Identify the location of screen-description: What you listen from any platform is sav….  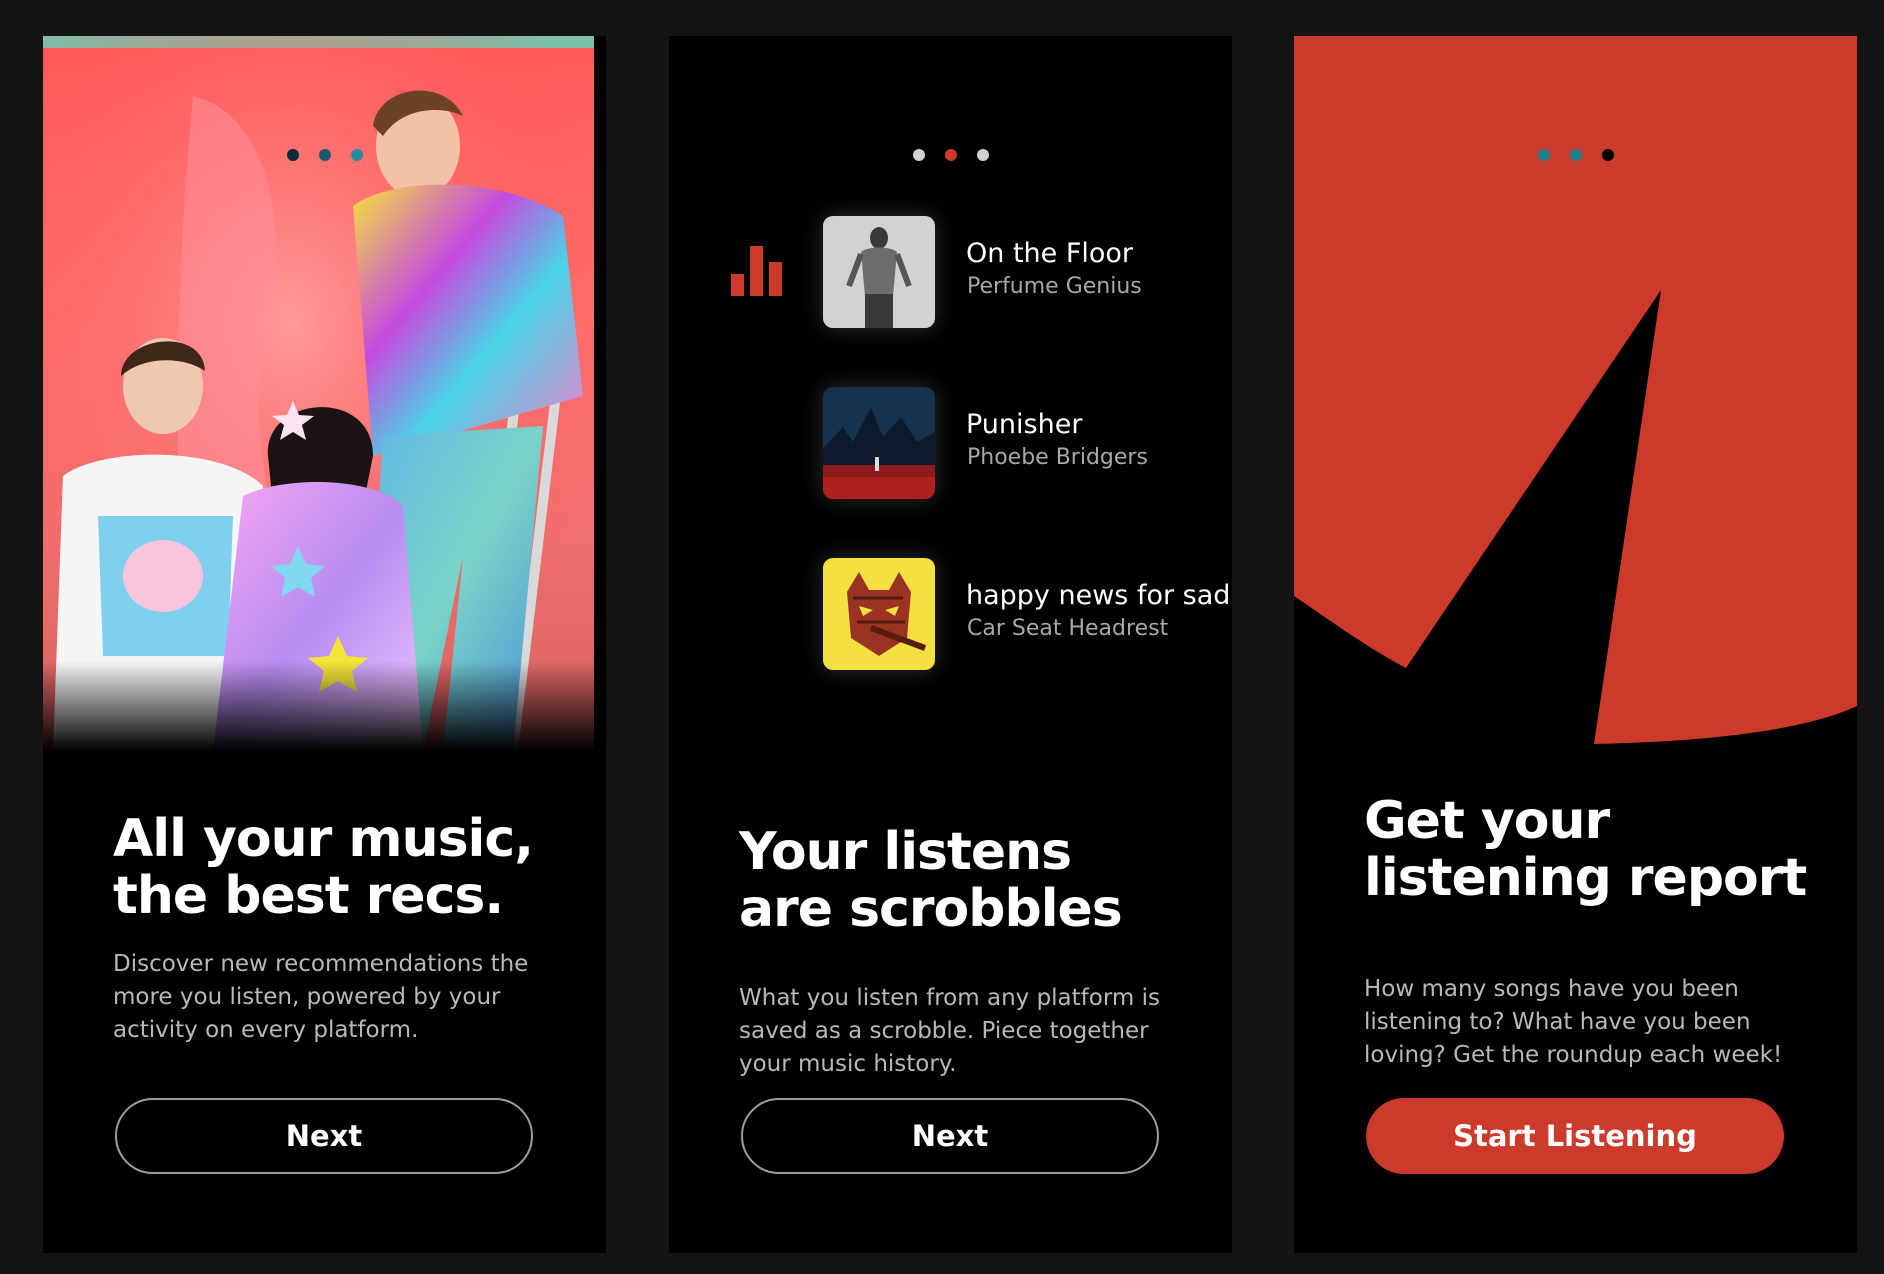
(949, 1031).